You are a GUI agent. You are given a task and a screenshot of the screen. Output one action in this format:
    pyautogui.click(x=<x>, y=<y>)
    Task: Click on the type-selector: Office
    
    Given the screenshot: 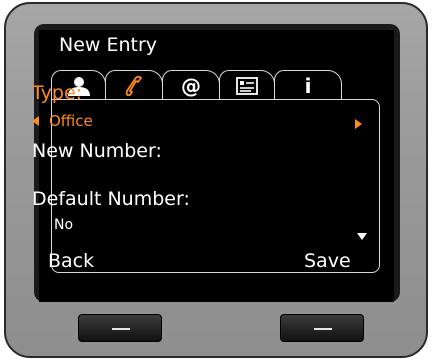 What is the action you would take?
    pyautogui.click(x=62, y=121)
    